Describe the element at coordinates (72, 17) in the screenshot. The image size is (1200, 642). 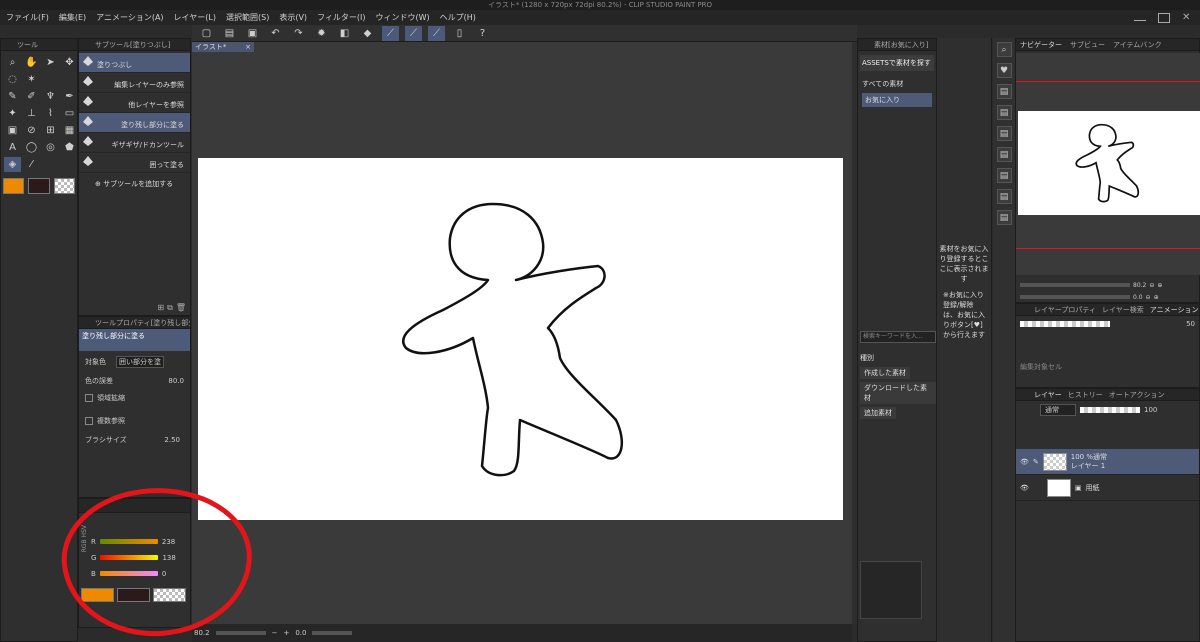
I see `menu-edit: 編集(E)` at that location.